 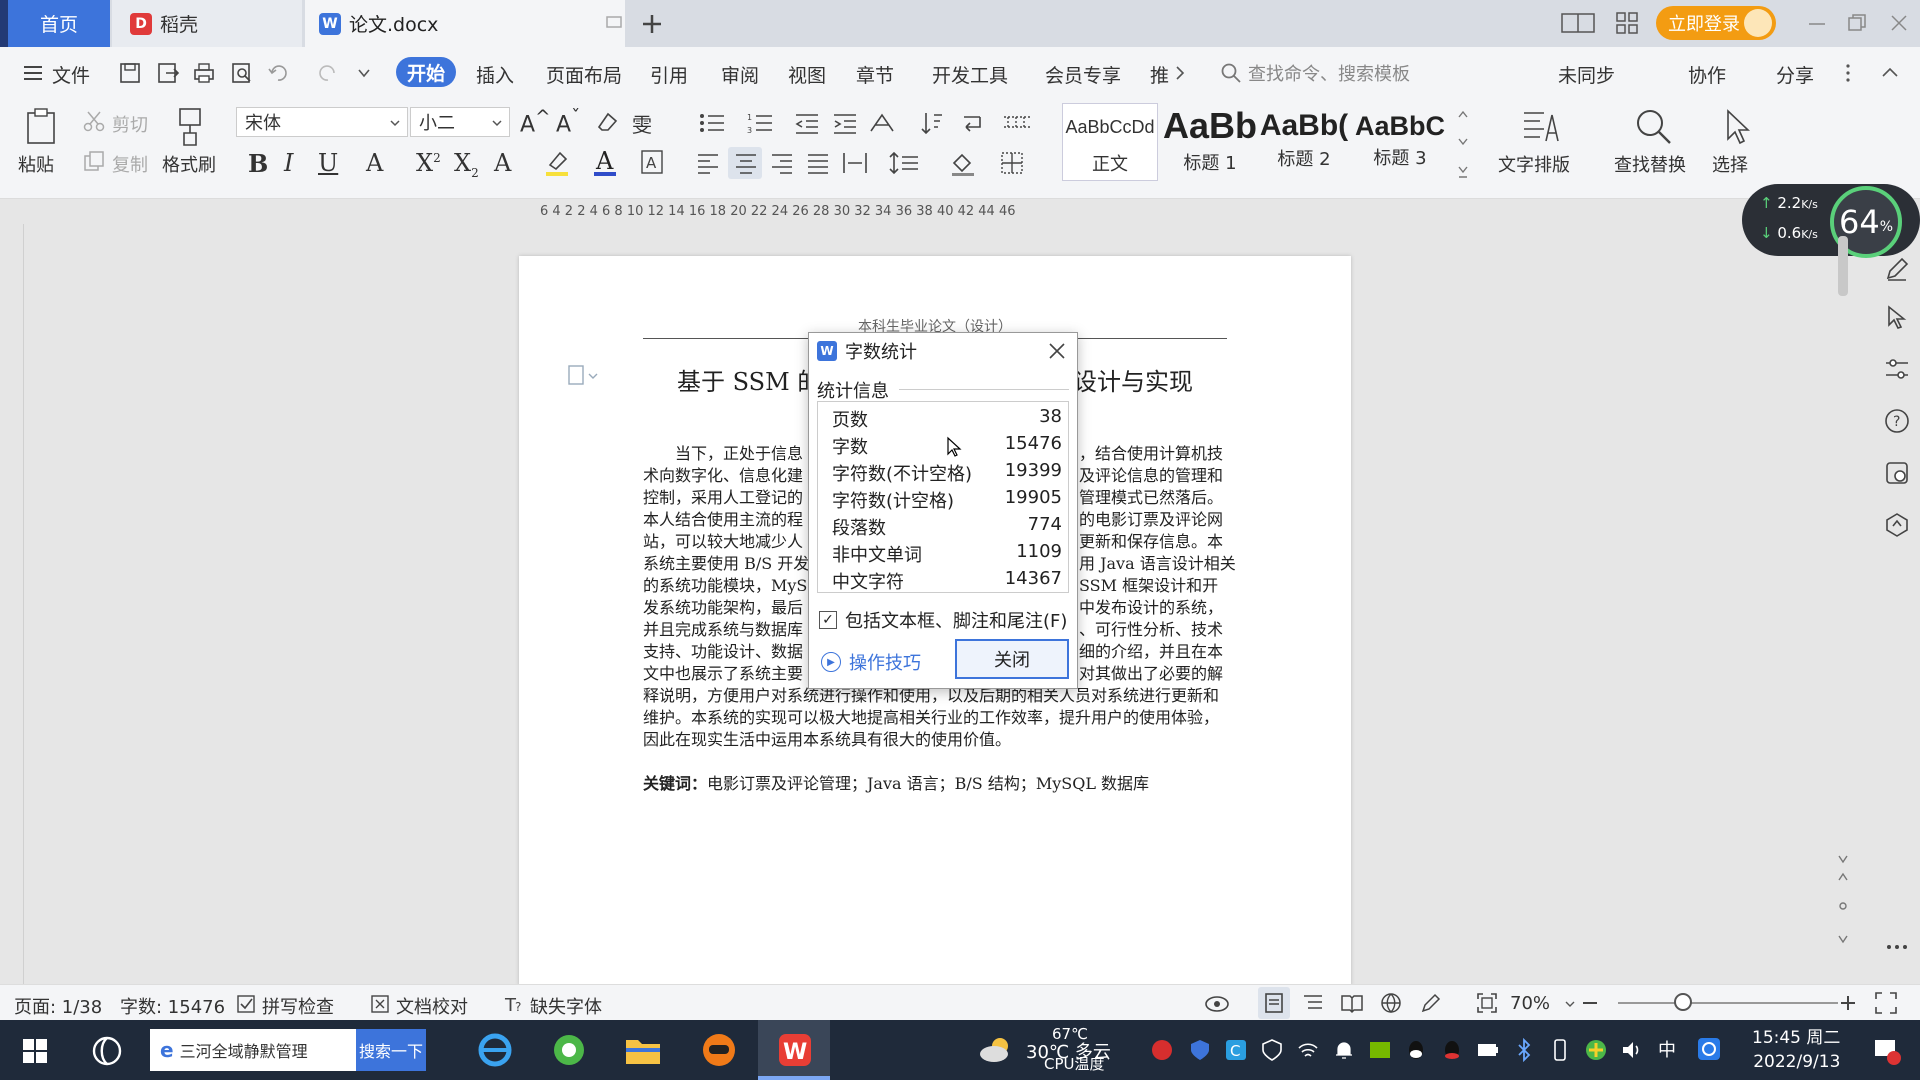 What do you see at coordinates (207, 23) in the screenshot?
I see `tab-daoke: D 稻壳` at bounding box center [207, 23].